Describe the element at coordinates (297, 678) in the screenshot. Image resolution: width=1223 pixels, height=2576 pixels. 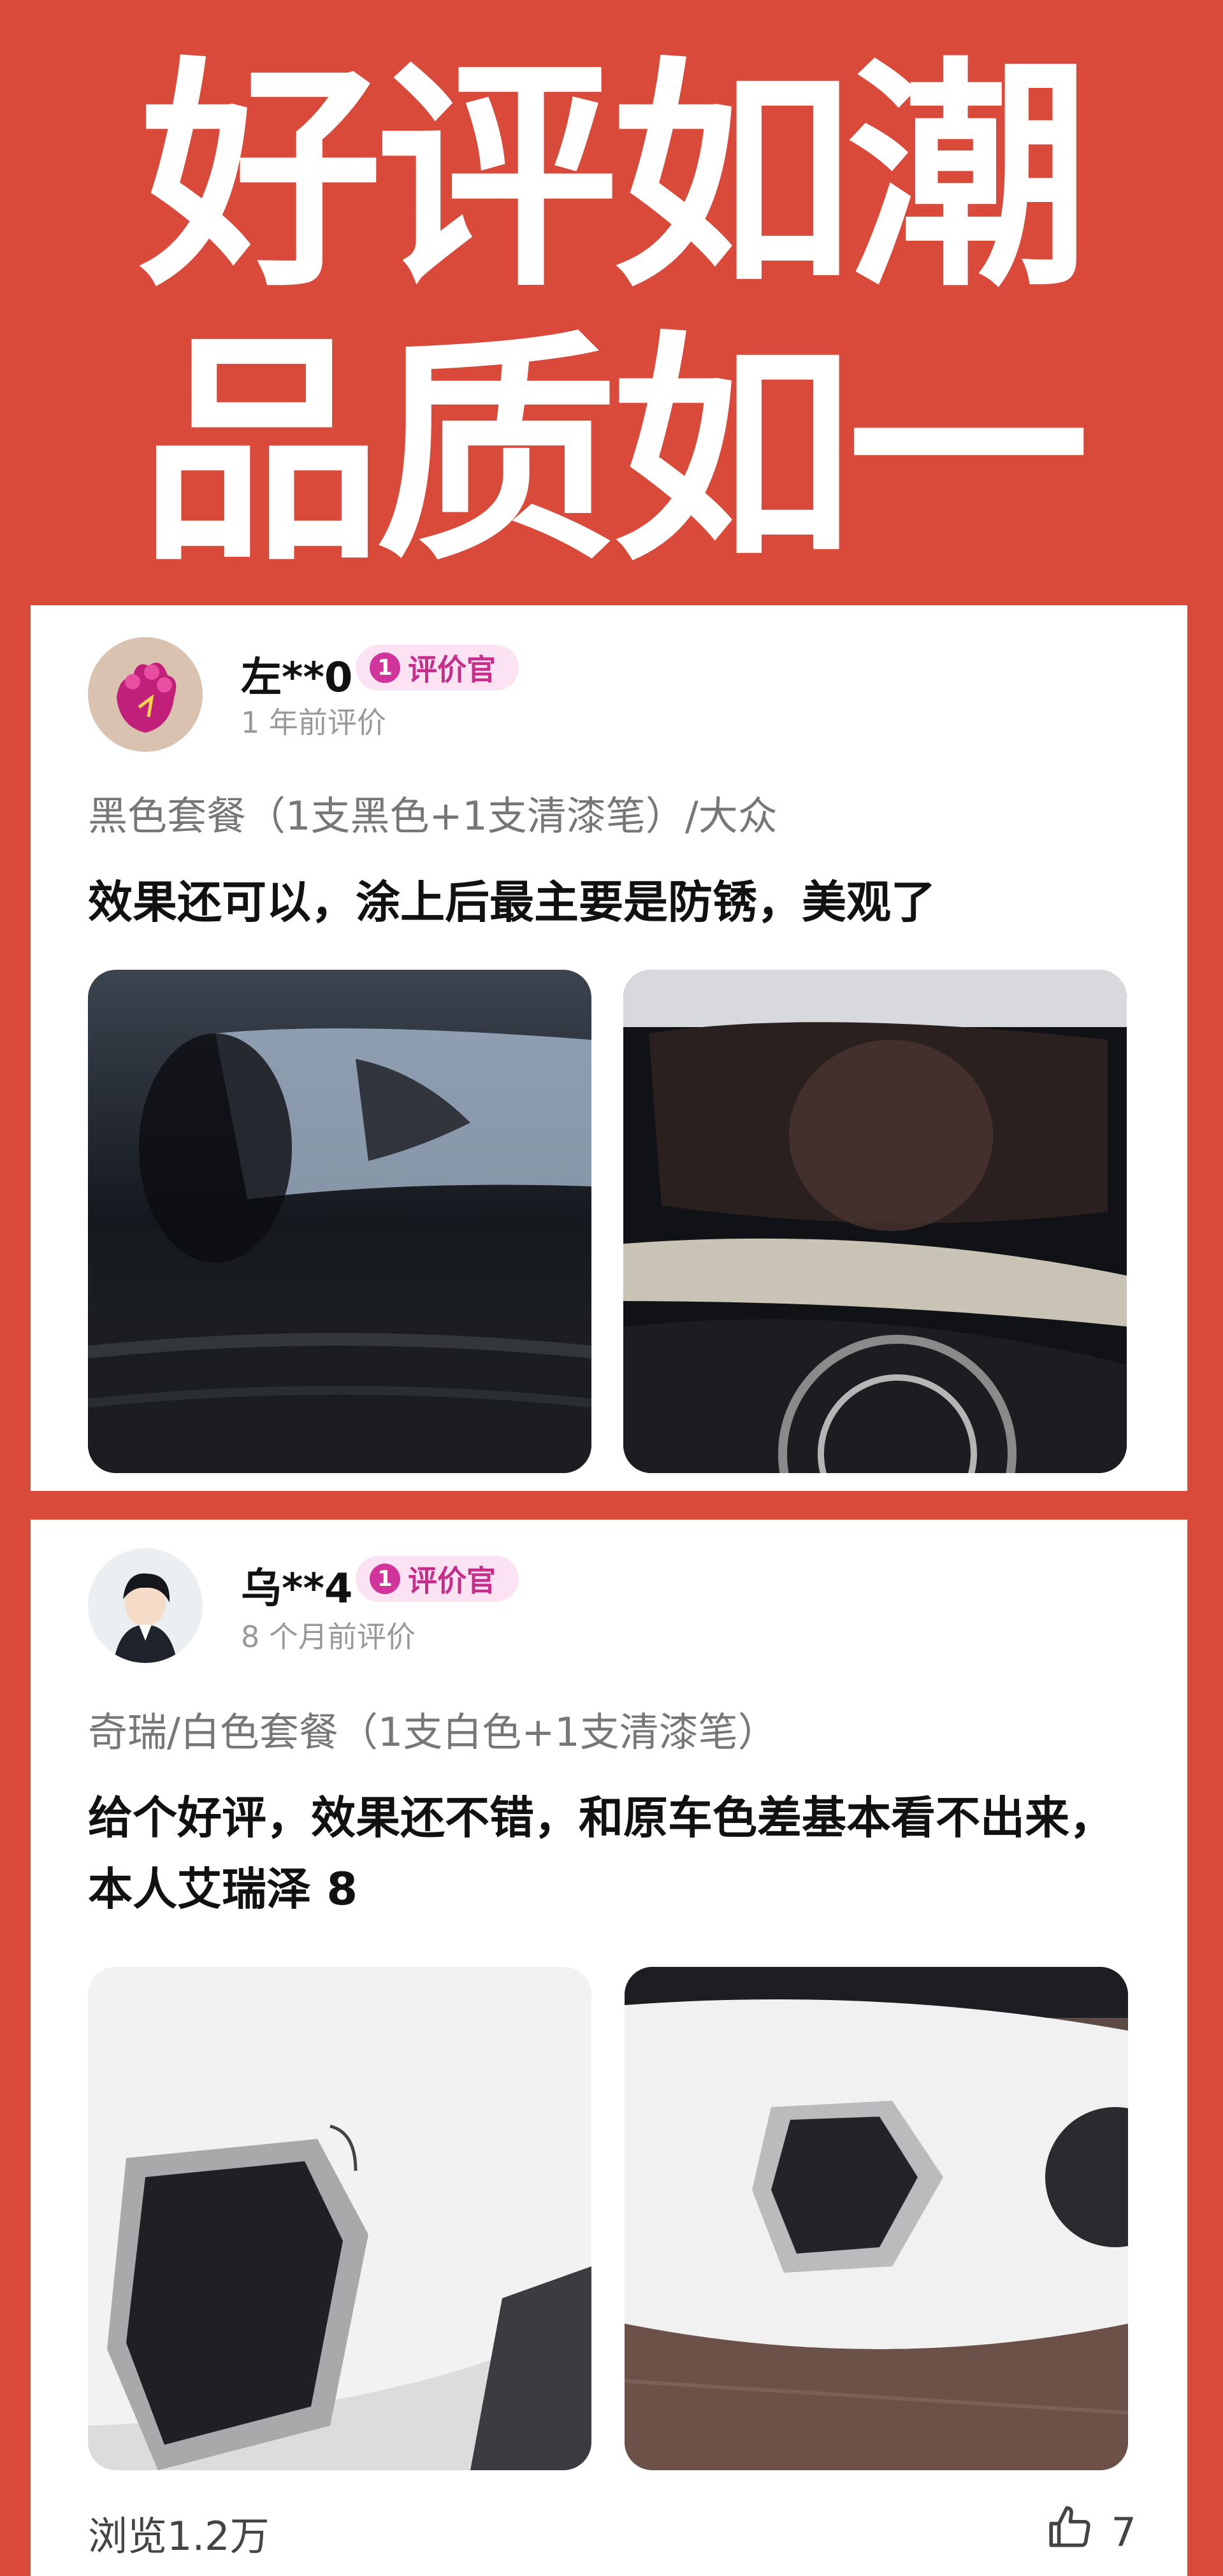
I see `username: 左**0` at that location.